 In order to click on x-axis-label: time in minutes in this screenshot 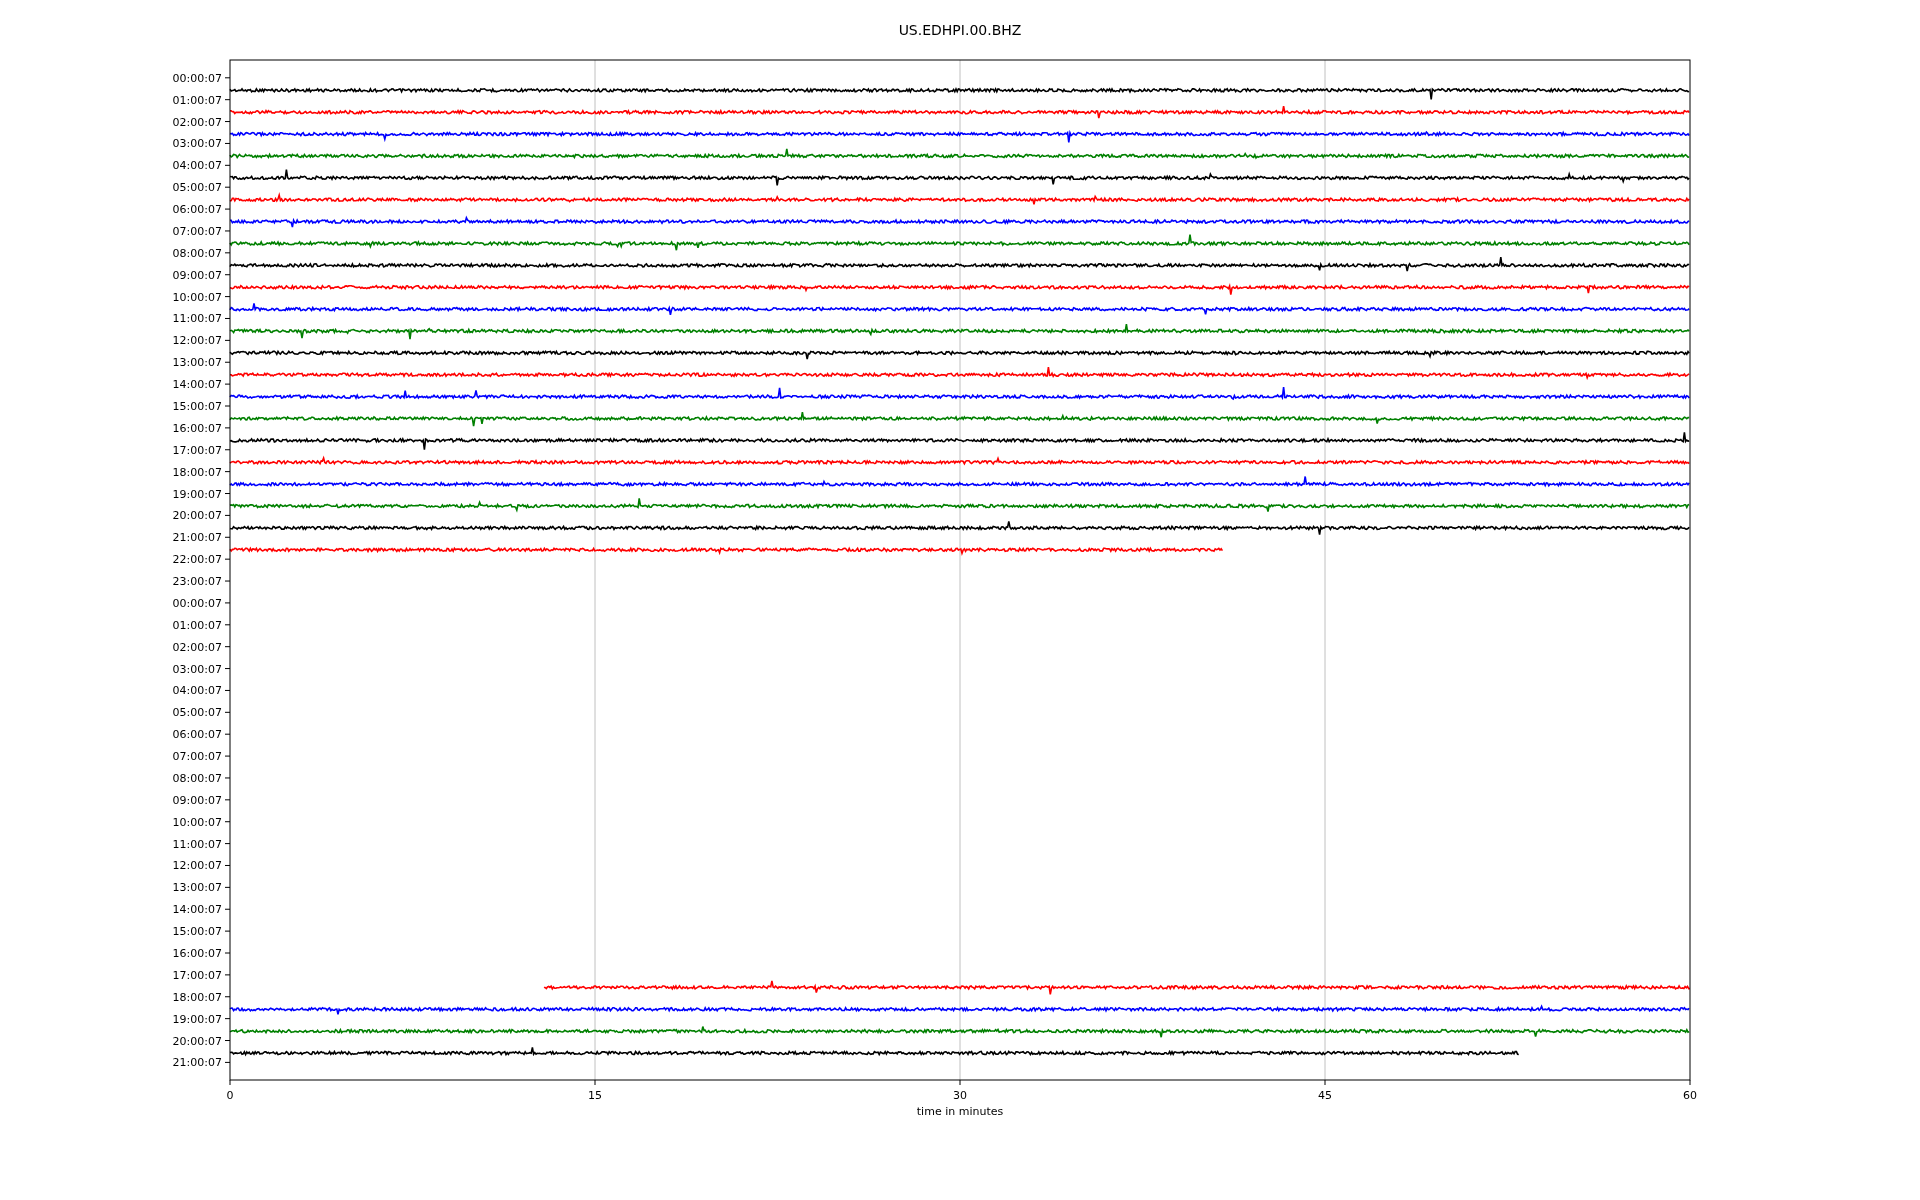, I will do `click(960, 1111)`.